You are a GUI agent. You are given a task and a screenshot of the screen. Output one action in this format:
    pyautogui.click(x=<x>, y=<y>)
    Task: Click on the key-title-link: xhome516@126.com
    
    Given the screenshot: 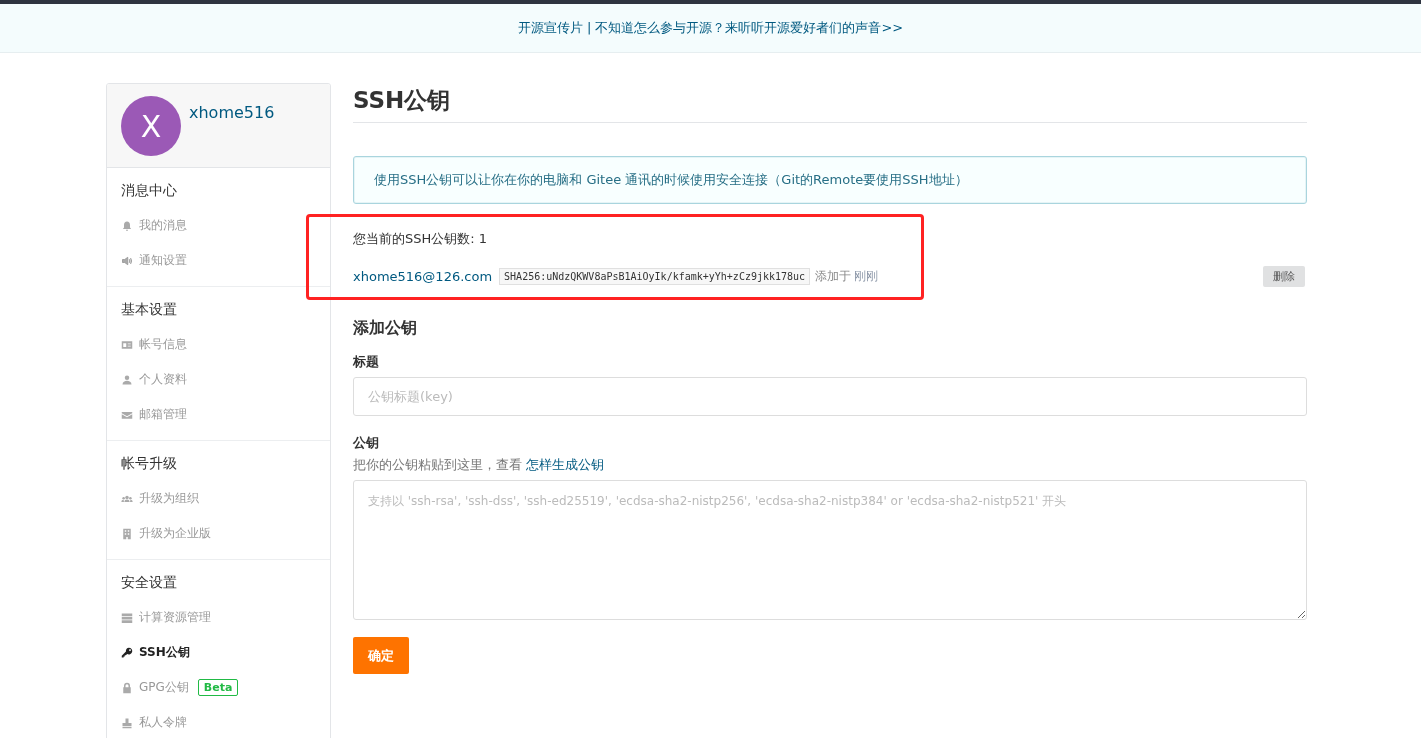 What is the action you would take?
    pyautogui.click(x=423, y=276)
    